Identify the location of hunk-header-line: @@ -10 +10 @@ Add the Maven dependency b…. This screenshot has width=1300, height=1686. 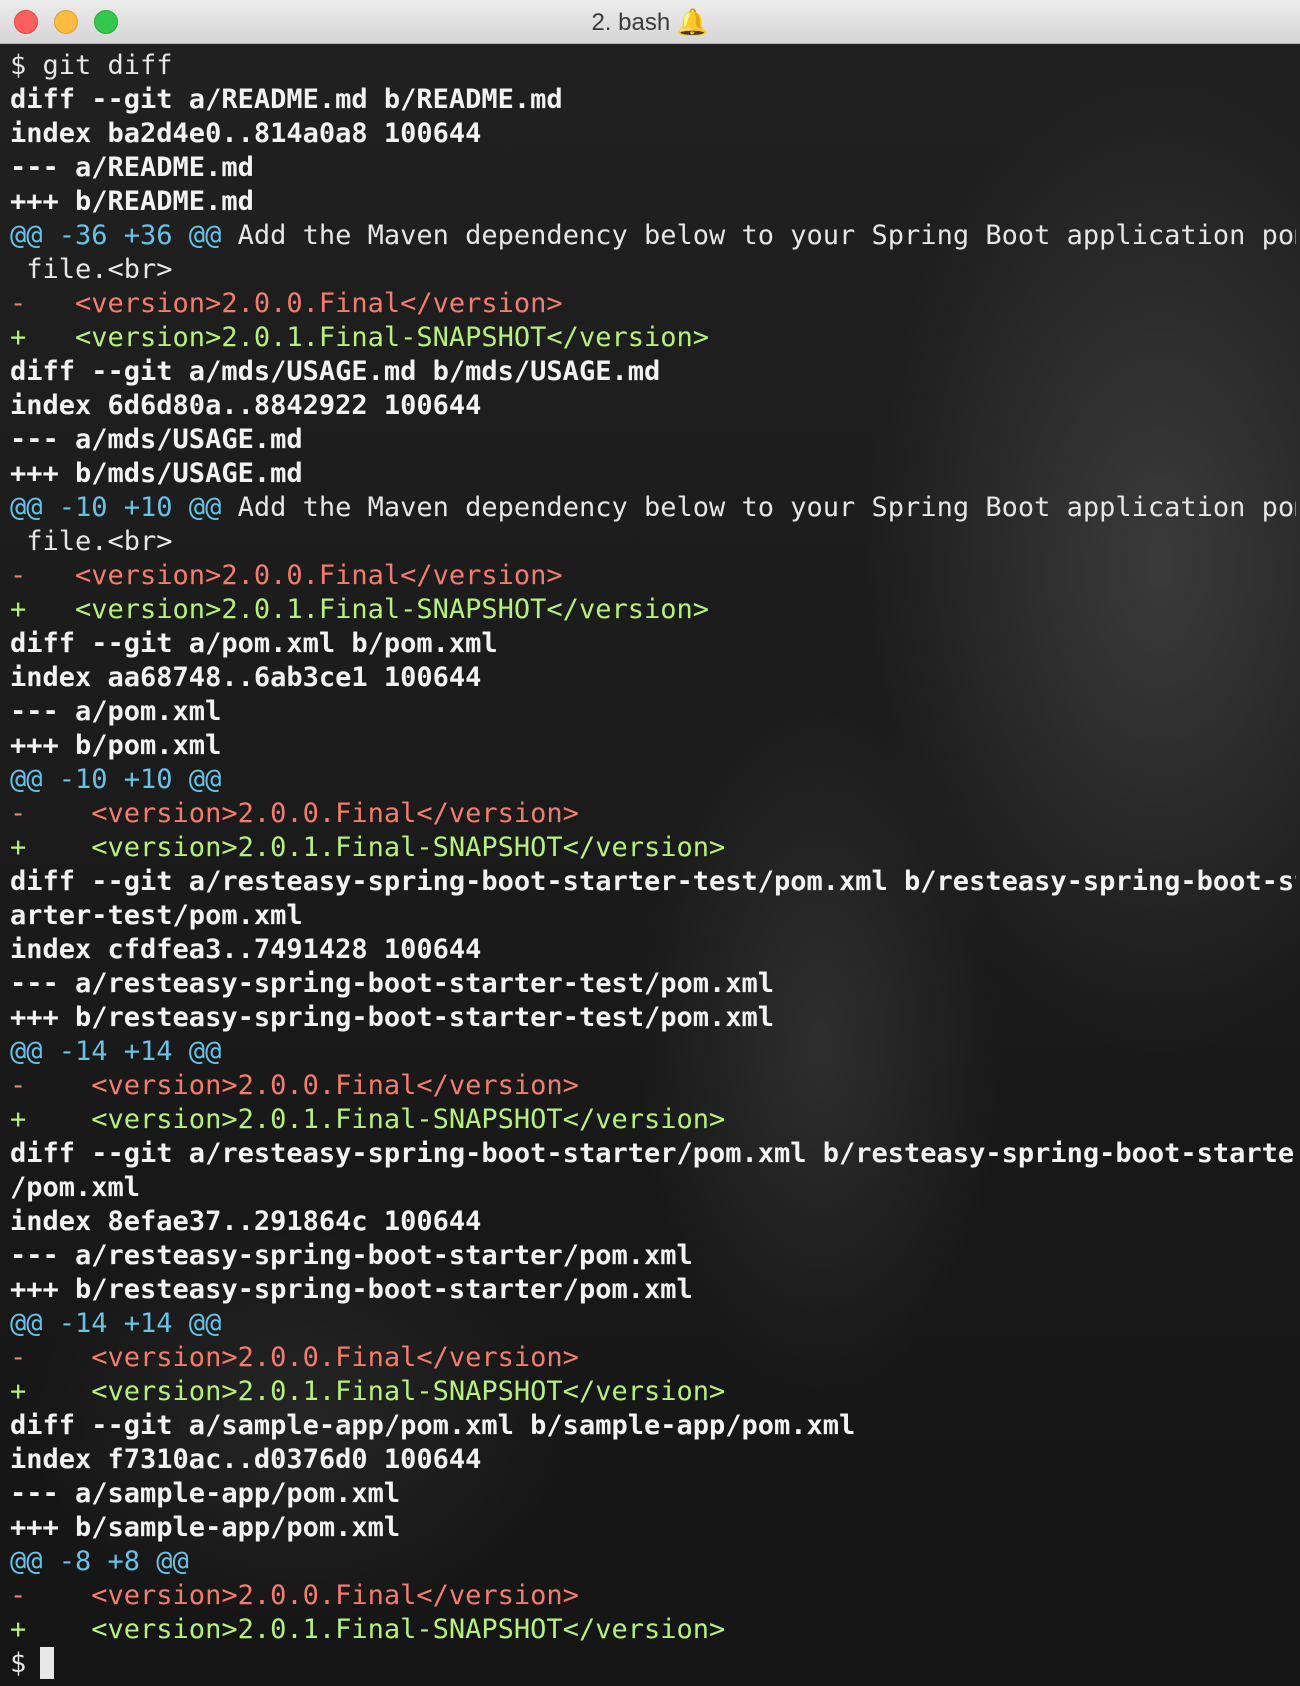
(653, 508).